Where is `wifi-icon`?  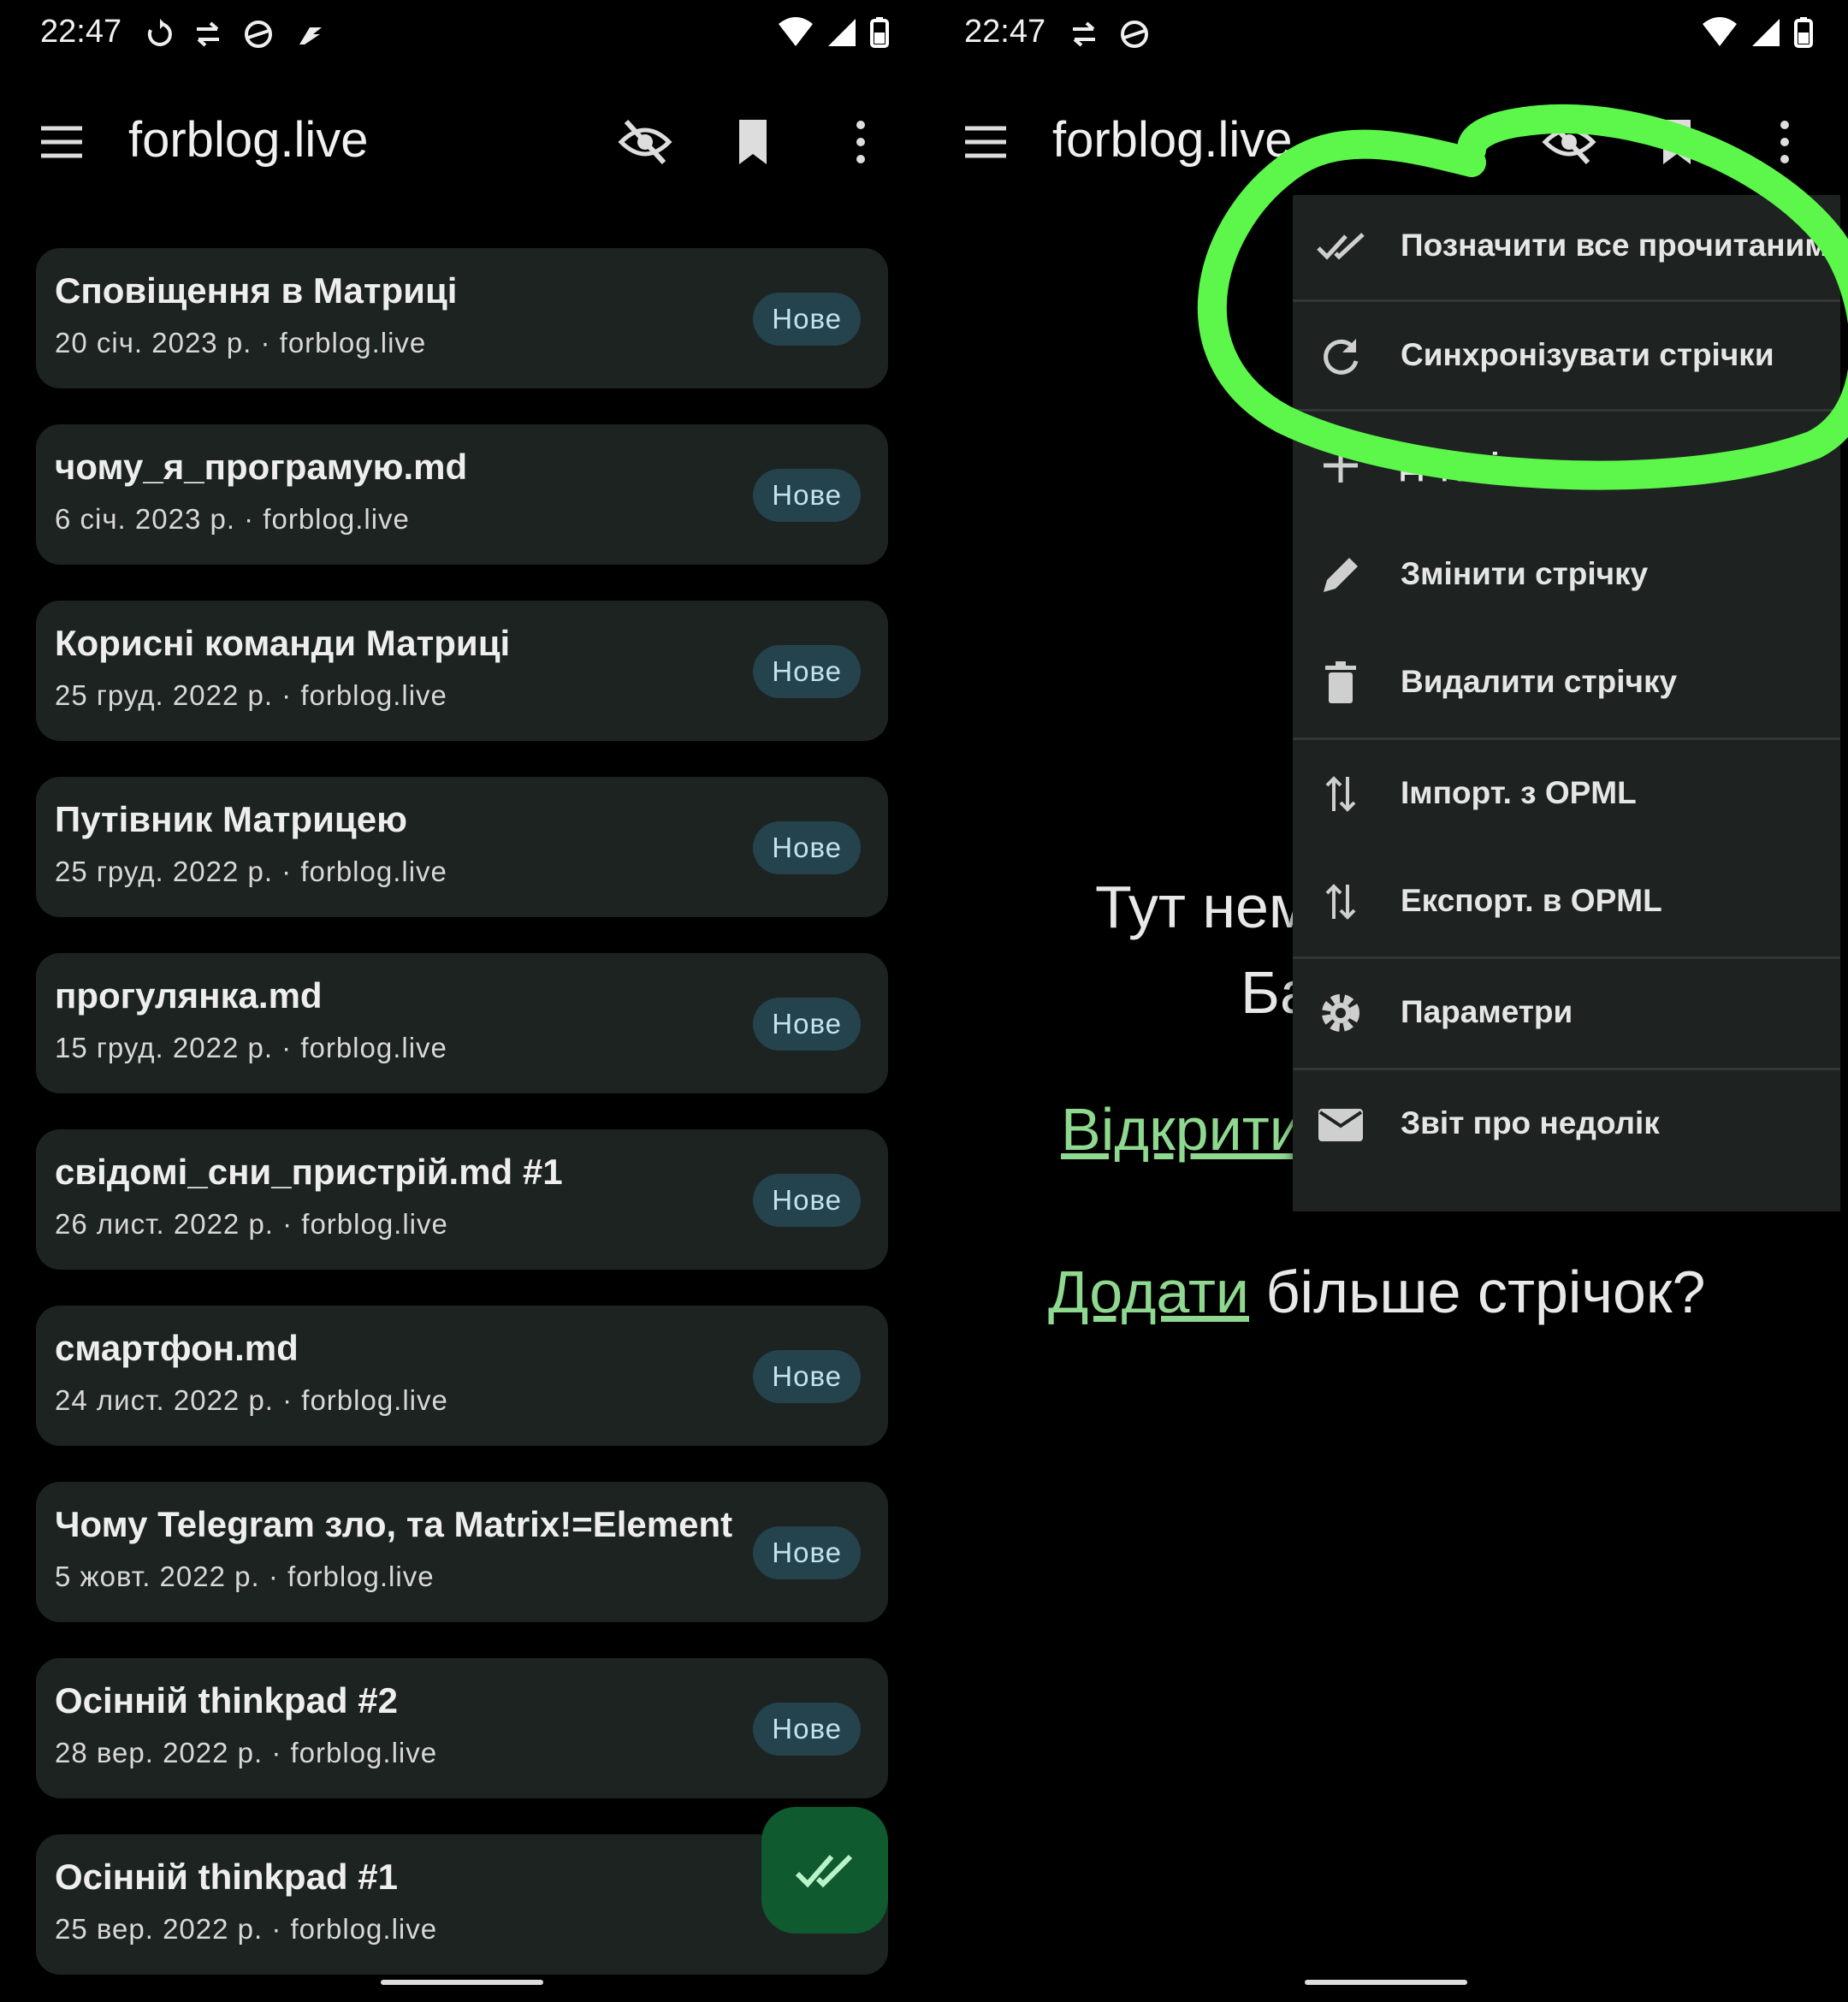
wifi-icon is located at coordinates (796, 31).